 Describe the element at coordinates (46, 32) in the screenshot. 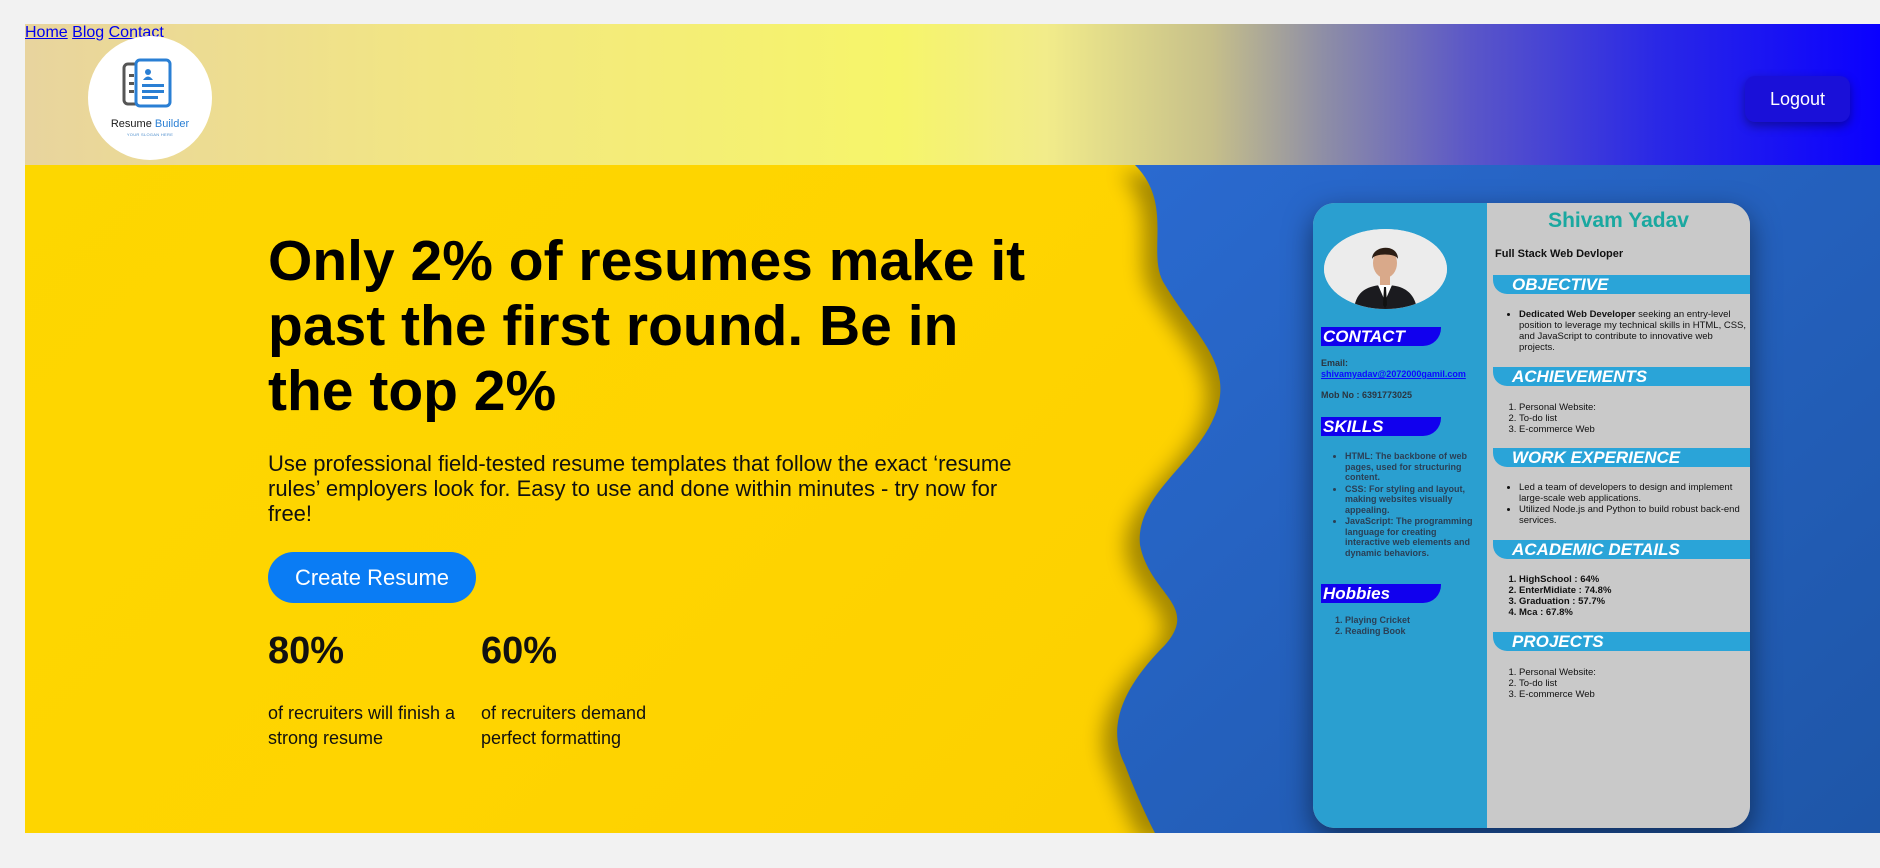

I see `nav-home: Home` at that location.